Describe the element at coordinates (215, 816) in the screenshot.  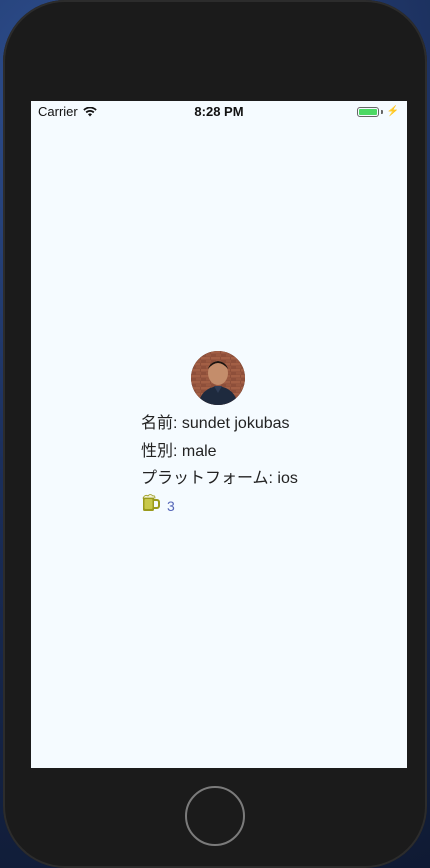
I see `home-button` at that location.